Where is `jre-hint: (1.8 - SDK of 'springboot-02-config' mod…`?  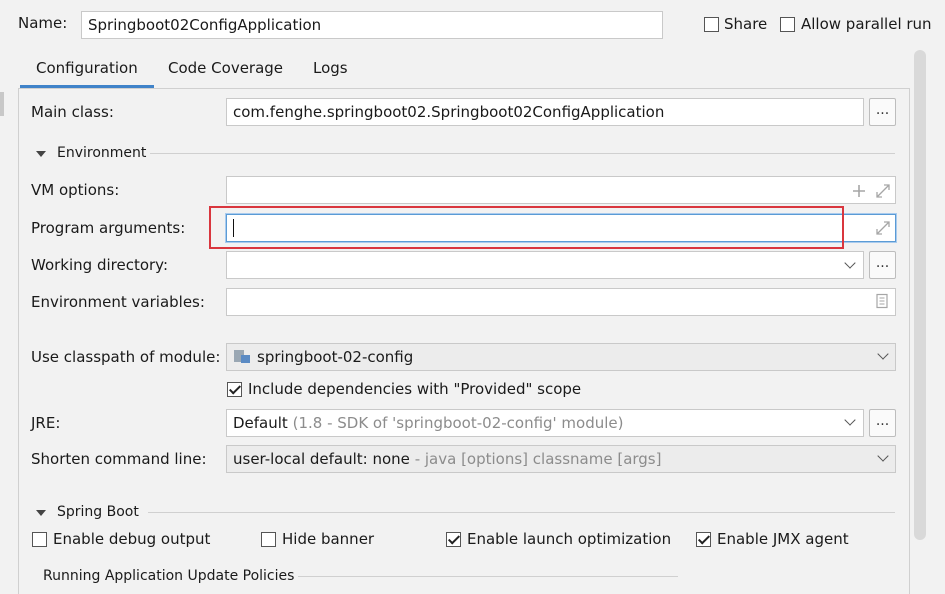
jre-hint: (1.8 - SDK of 'springboot-02-config' mod… is located at coordinates (458, 423).